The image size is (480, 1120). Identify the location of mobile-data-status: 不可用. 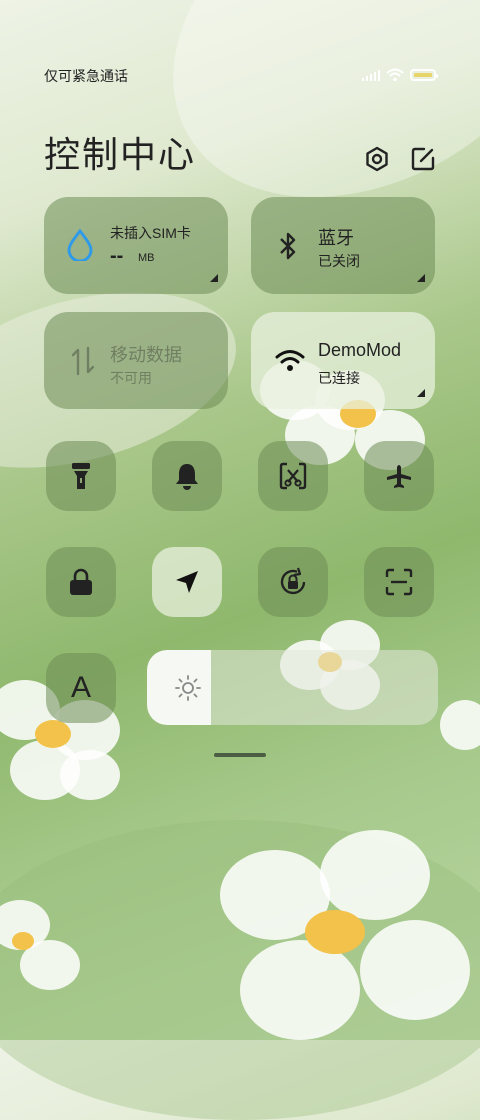
(131, 378).